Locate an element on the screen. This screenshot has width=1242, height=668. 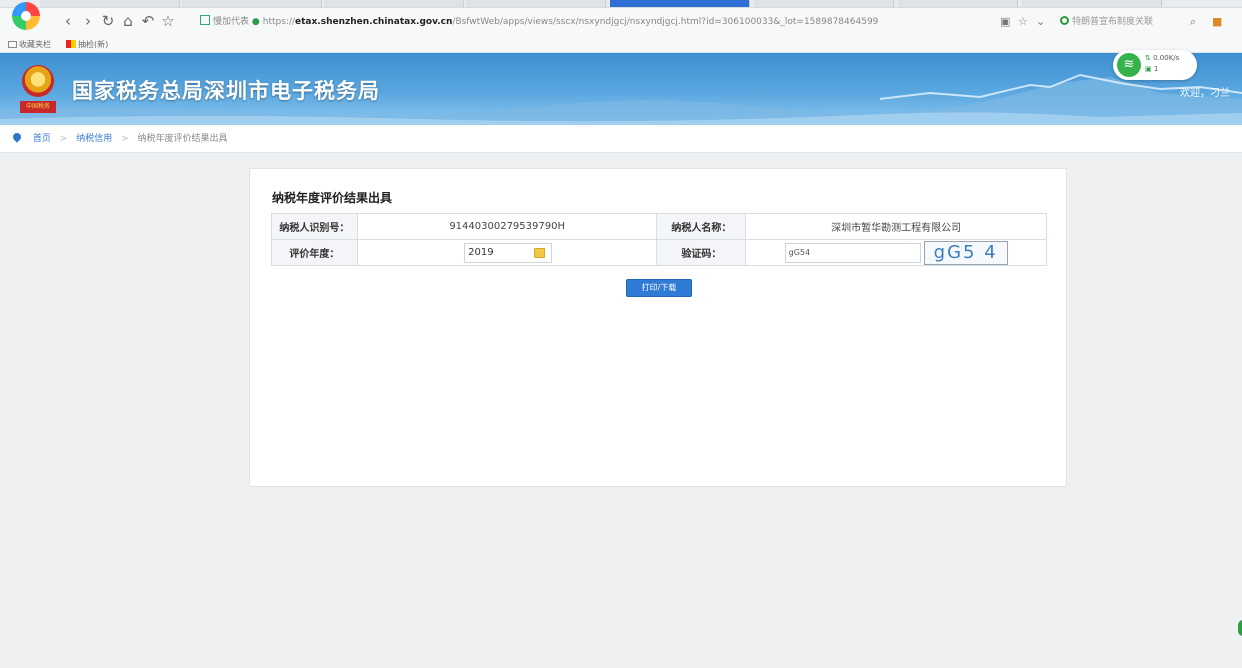
tax-emblem-logo: 中国税务 is located at coordinates (38, 89).